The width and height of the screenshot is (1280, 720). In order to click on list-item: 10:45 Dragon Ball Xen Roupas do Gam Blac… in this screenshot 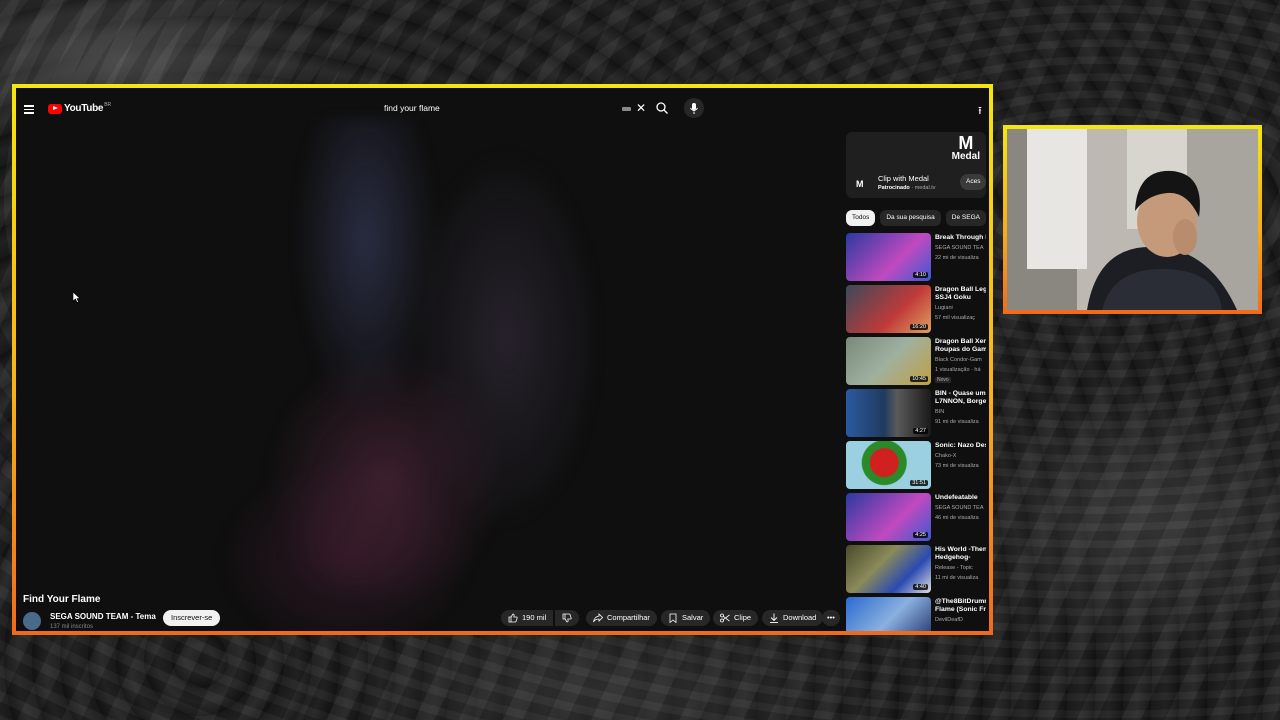, I will do `click(916, 361)`.